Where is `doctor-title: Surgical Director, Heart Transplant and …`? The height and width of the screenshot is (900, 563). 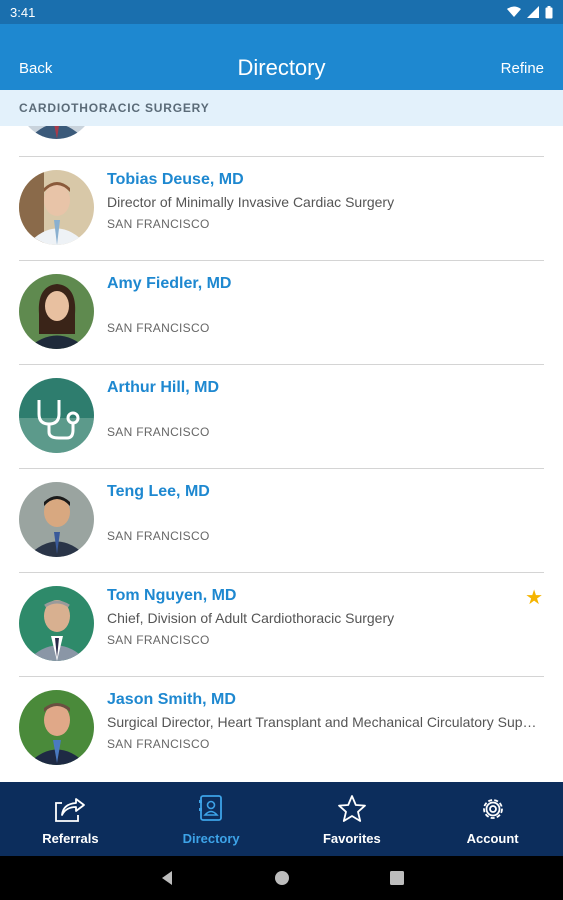
doctor-title: Surgical Director, Heart Transplant and … is located at coordinates (322, 722).